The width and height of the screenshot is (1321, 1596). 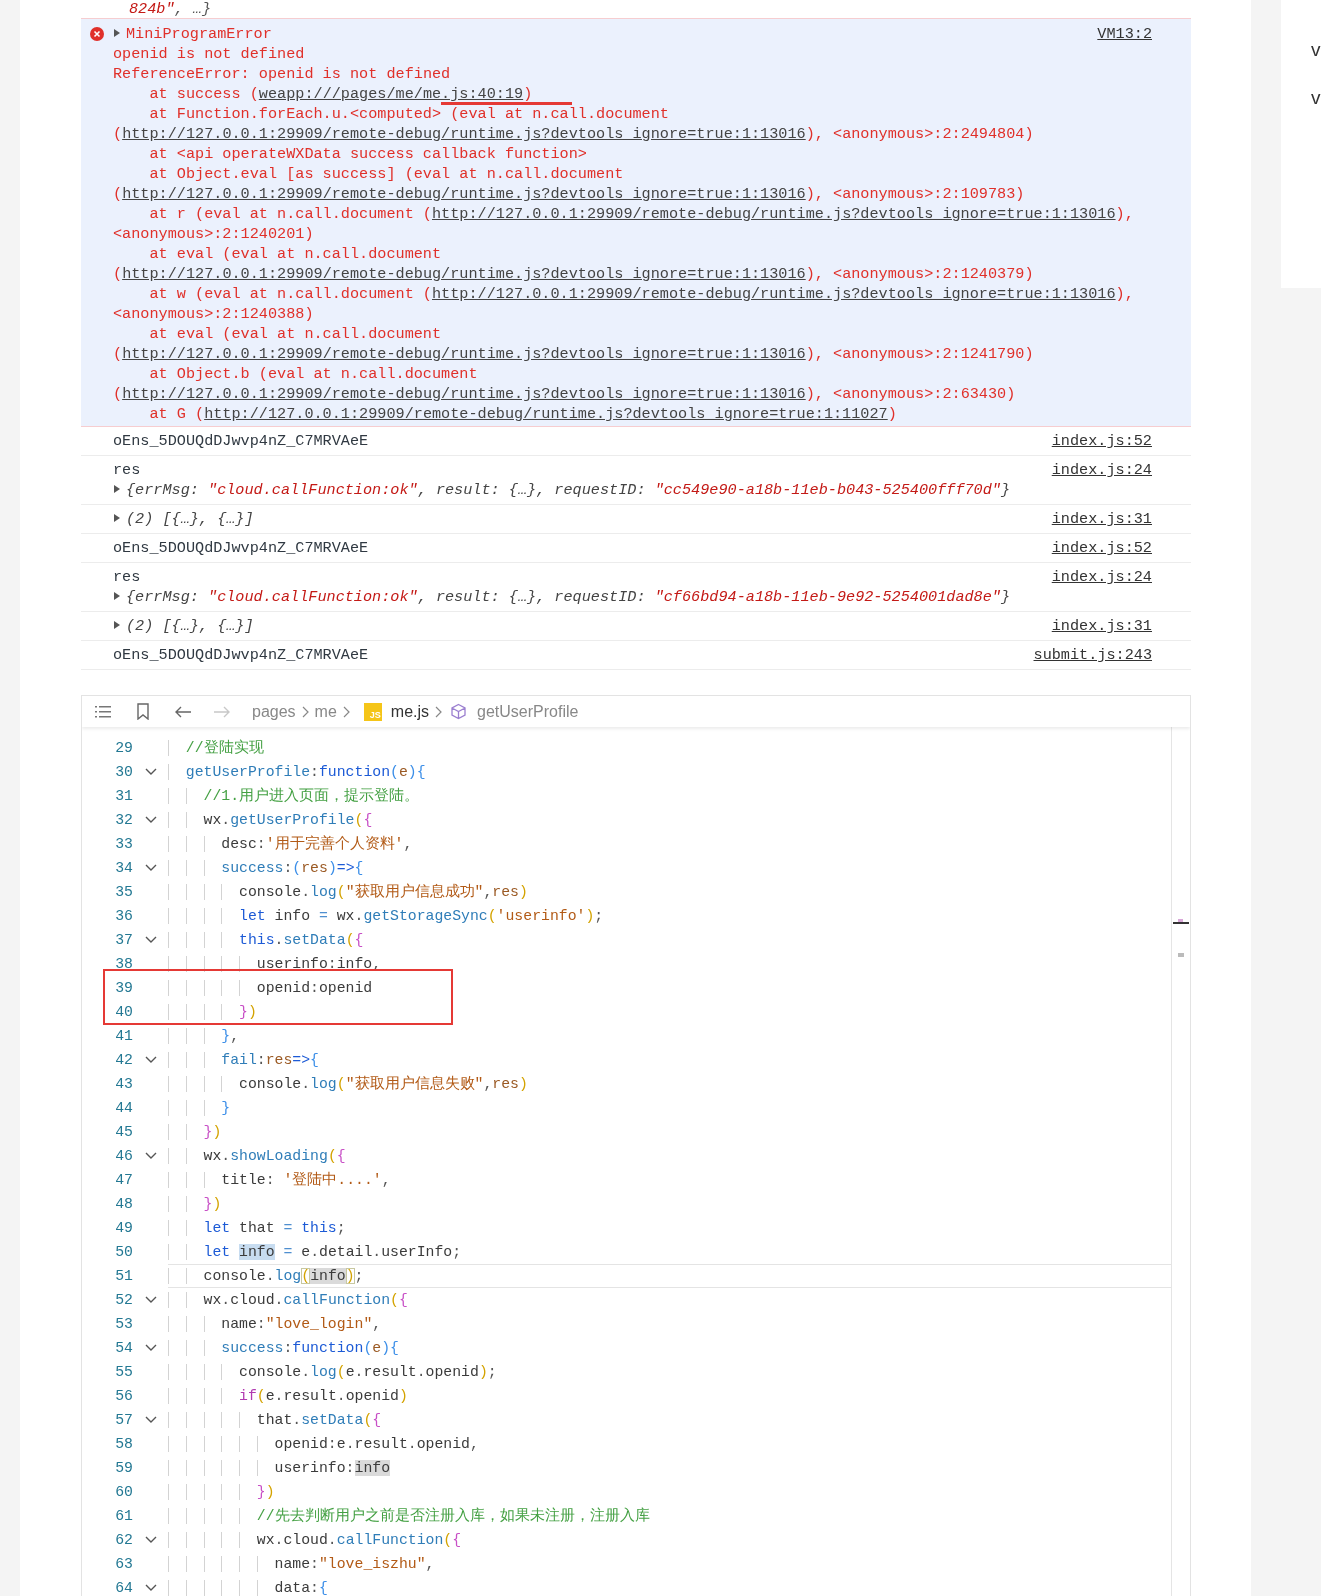 I want to click on breadcrumb-item: me, so click(x=325, y=711).